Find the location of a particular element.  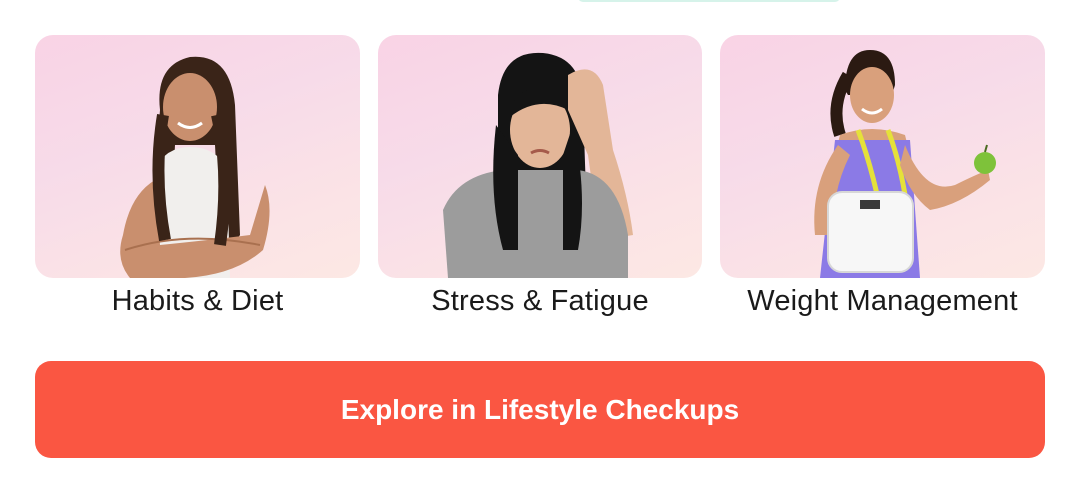

card-label: Weight Management is located at coordinates (882, 301).